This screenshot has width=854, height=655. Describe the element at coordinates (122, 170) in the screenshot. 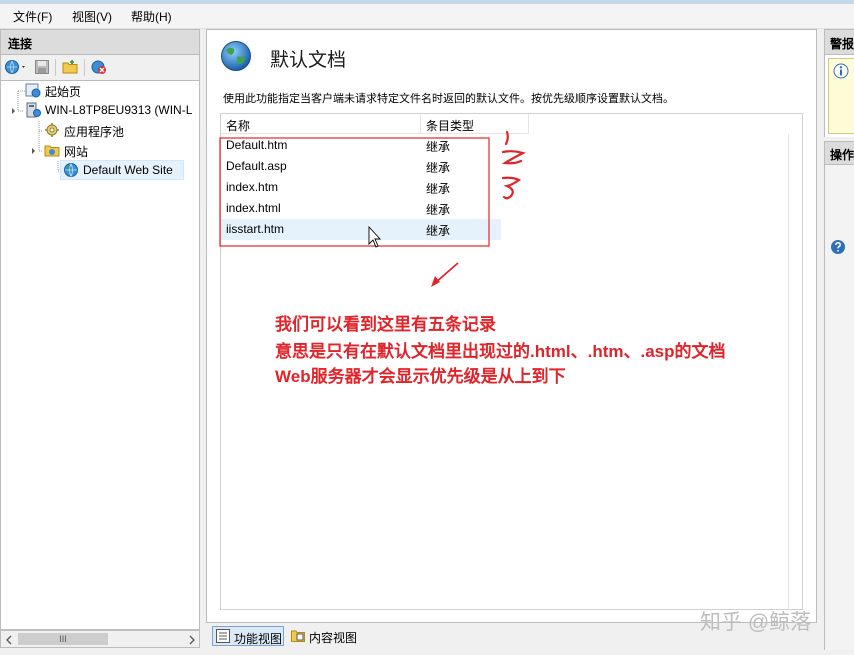

I see `tree-item-default-web-site: Default Web Site` at that location.